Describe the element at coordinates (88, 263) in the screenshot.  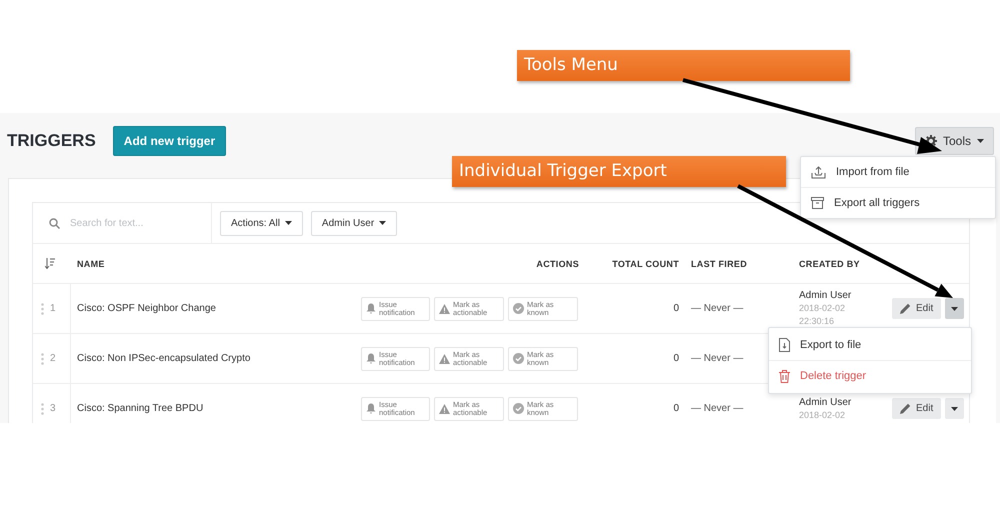
I see `column-header: NAME` at that location.